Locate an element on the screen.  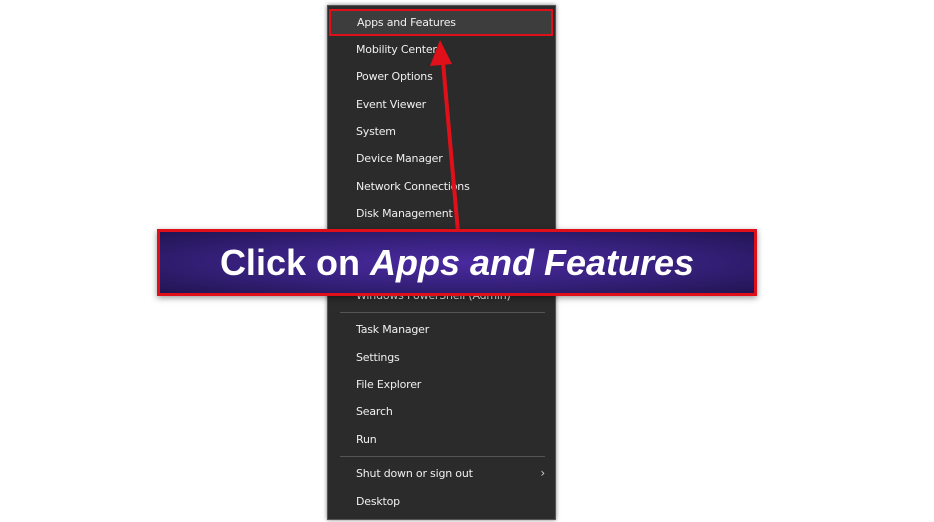
callout-prefix: Click on is located at coordinates (294, 262).